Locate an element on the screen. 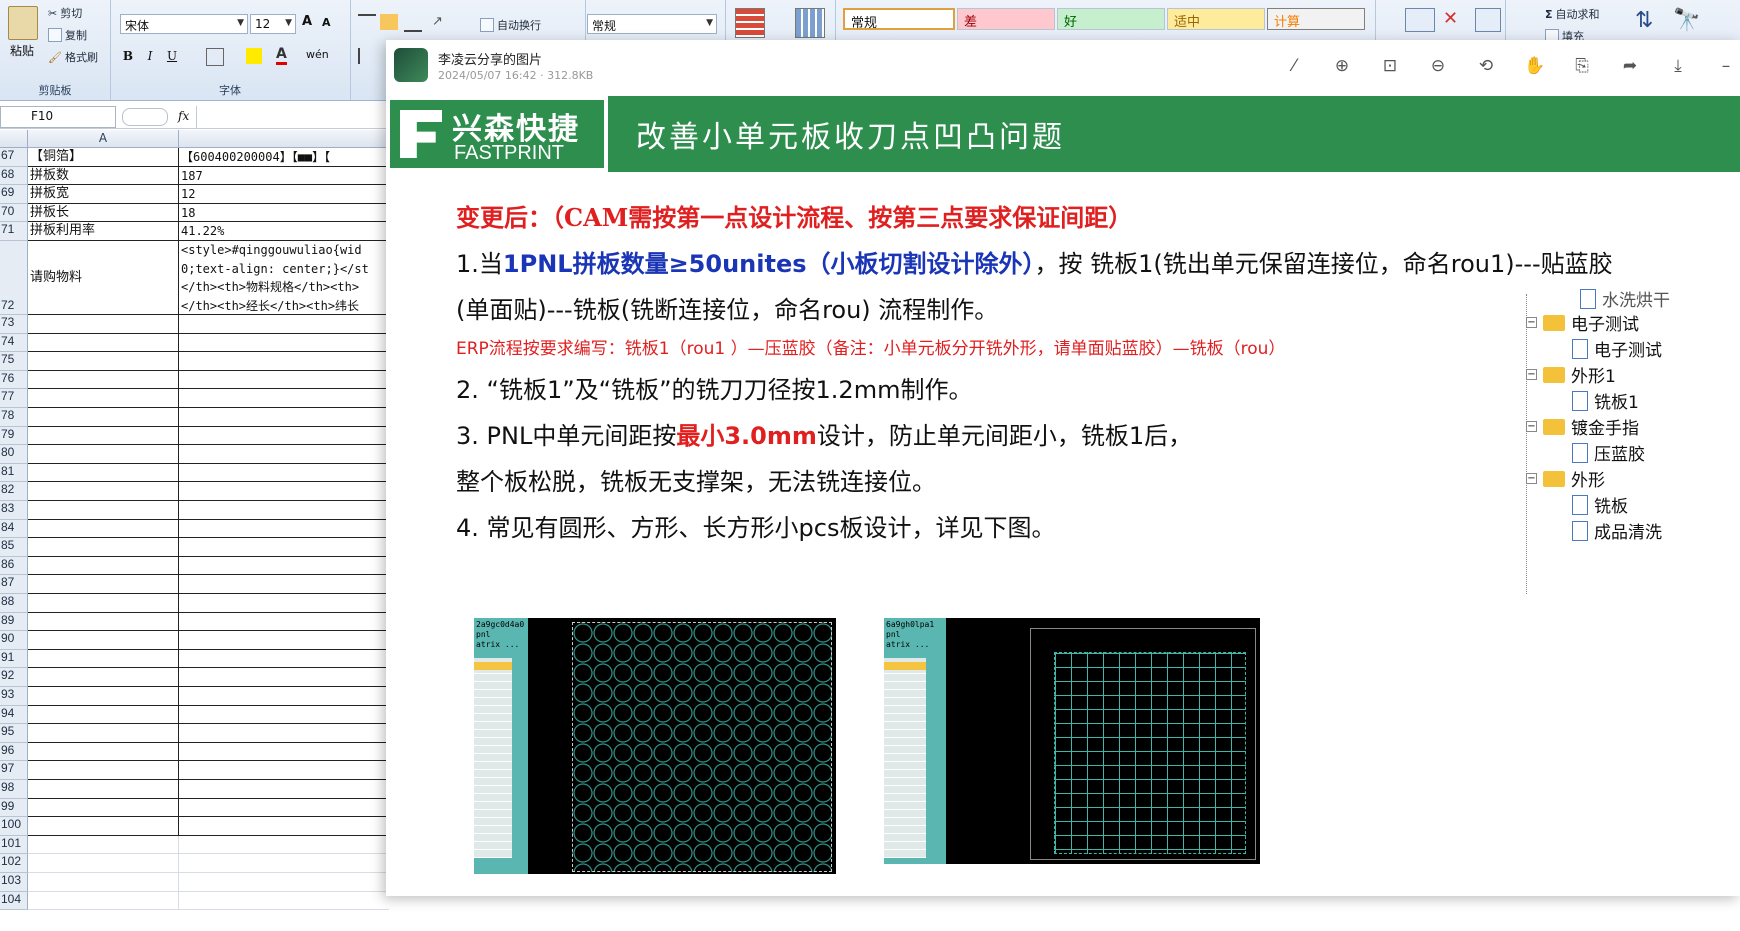 The height and width of the screenshot is (931, 1740). hand-icon: ✋ is located at coordinates (1534, 66).